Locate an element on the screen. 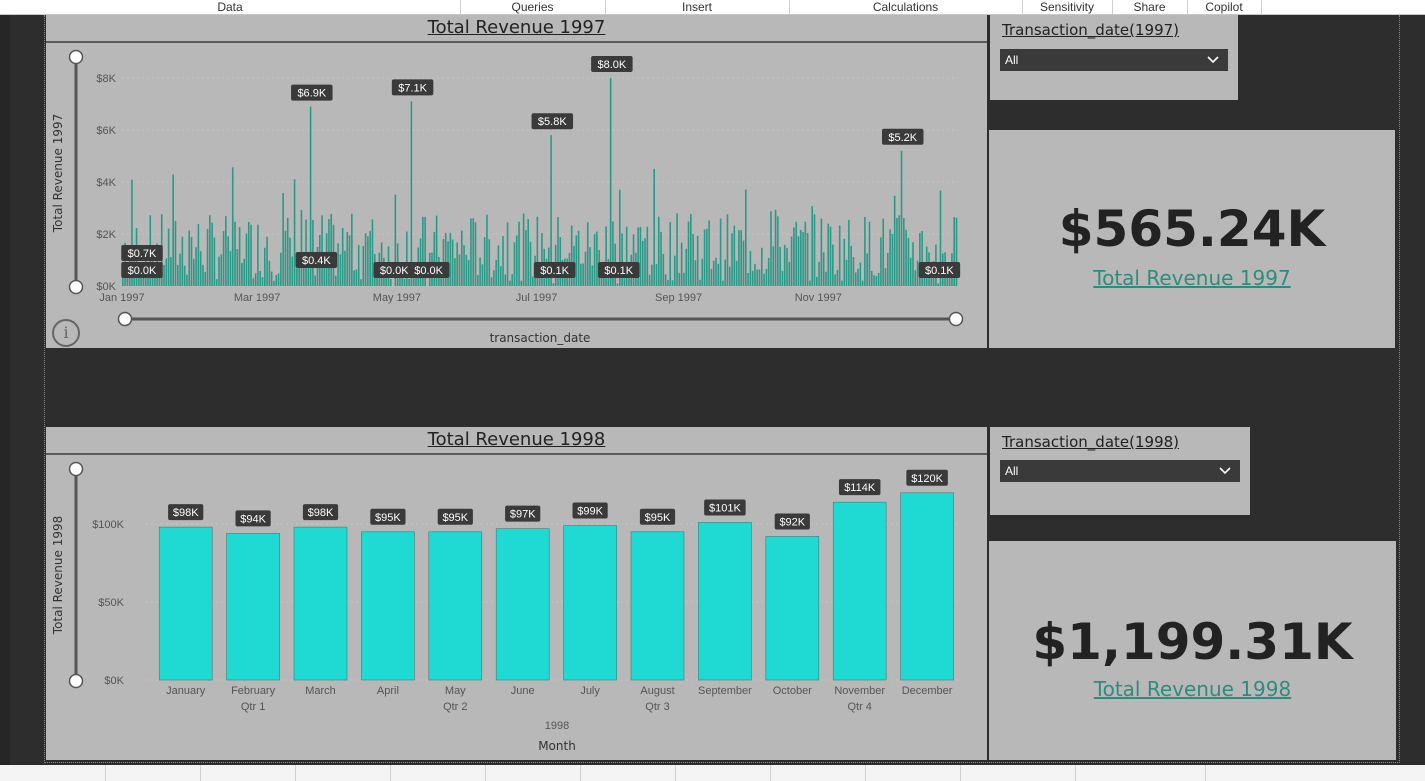 Image resolution: width=1425 pixels, height=781 pixels. data-label: $8.0K is located at coordinates (611, 65).